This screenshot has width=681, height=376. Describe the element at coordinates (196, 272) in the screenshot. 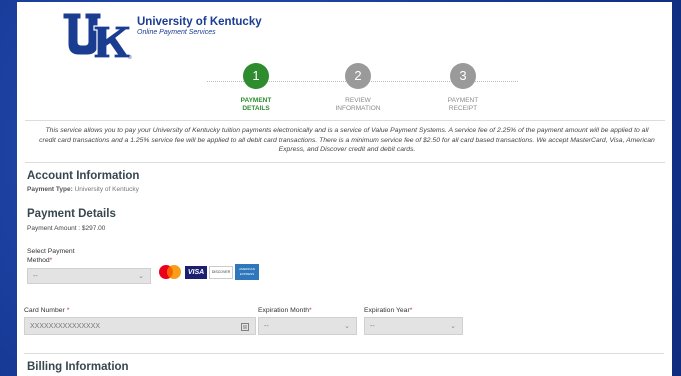

I see `visa-icon: VISA` at that location.